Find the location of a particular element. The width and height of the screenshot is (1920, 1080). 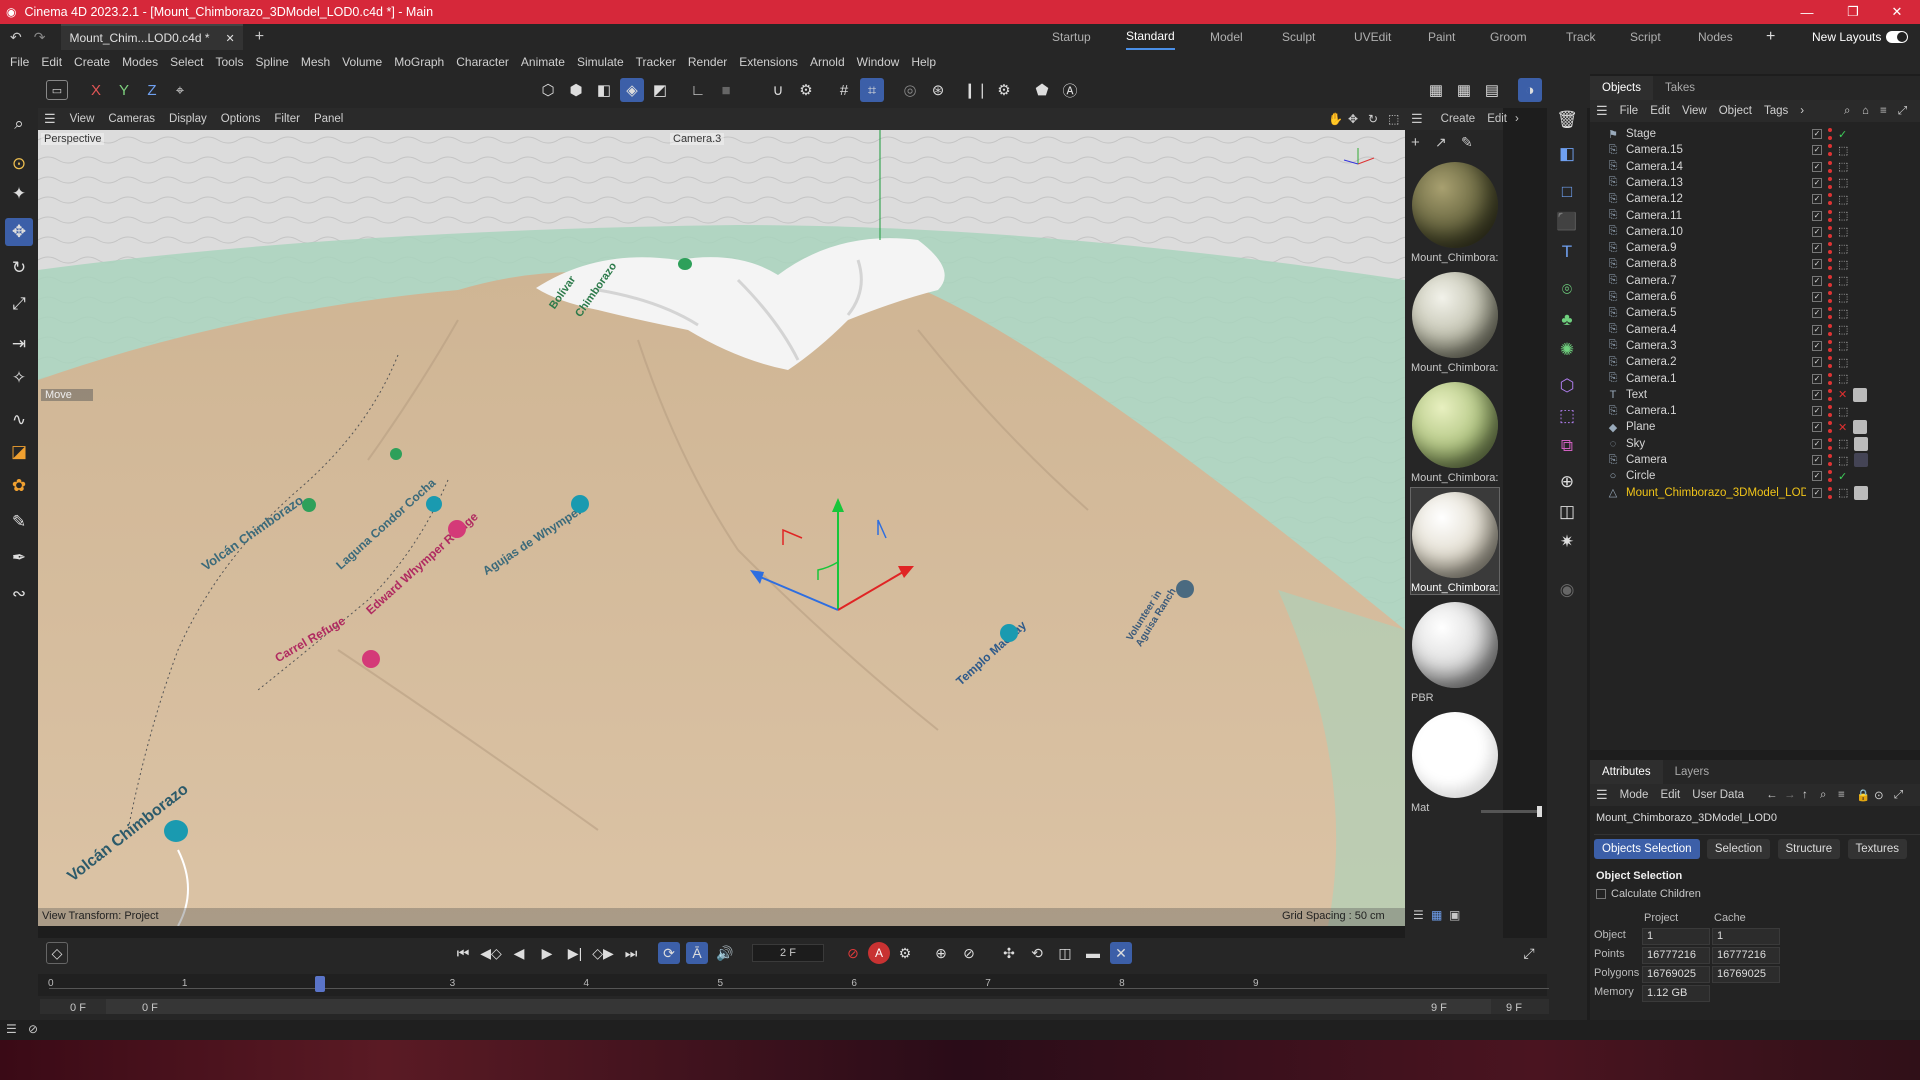

structure-button: Structure is located at coordinates (1809, 849).